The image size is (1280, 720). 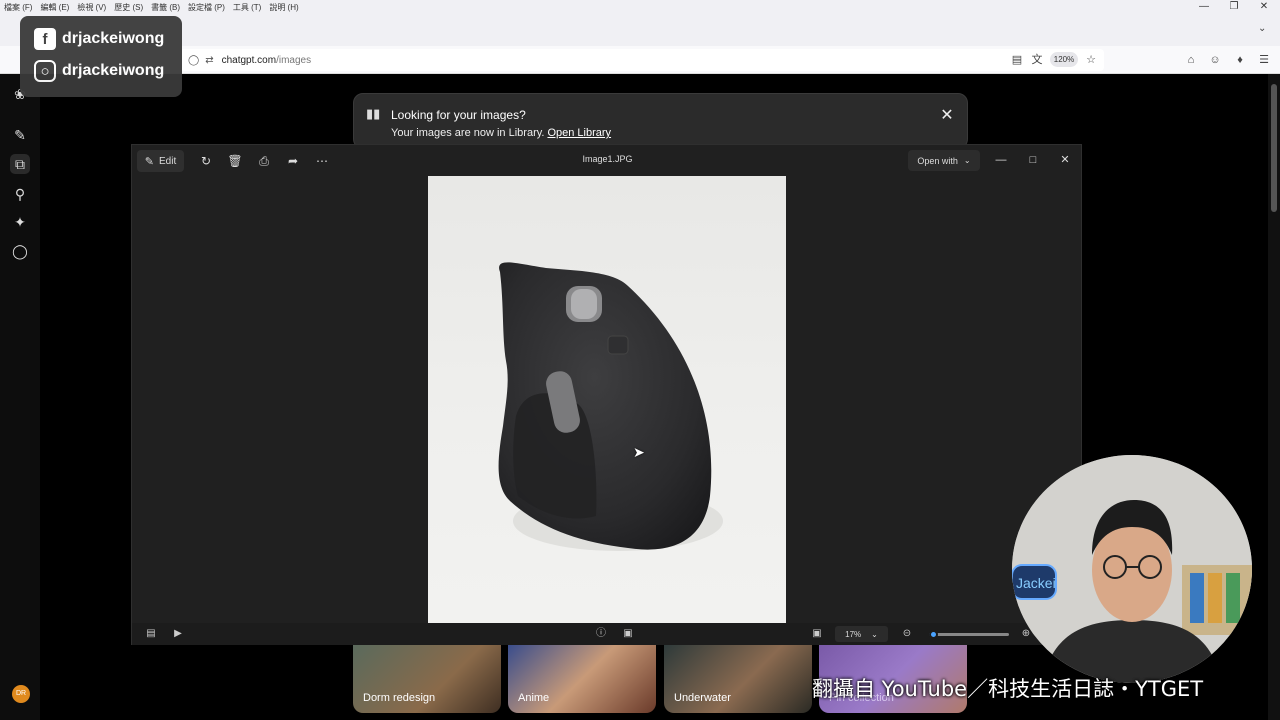 I want to click on menu-file: 檔案 (F), so click(x=18, y=7).